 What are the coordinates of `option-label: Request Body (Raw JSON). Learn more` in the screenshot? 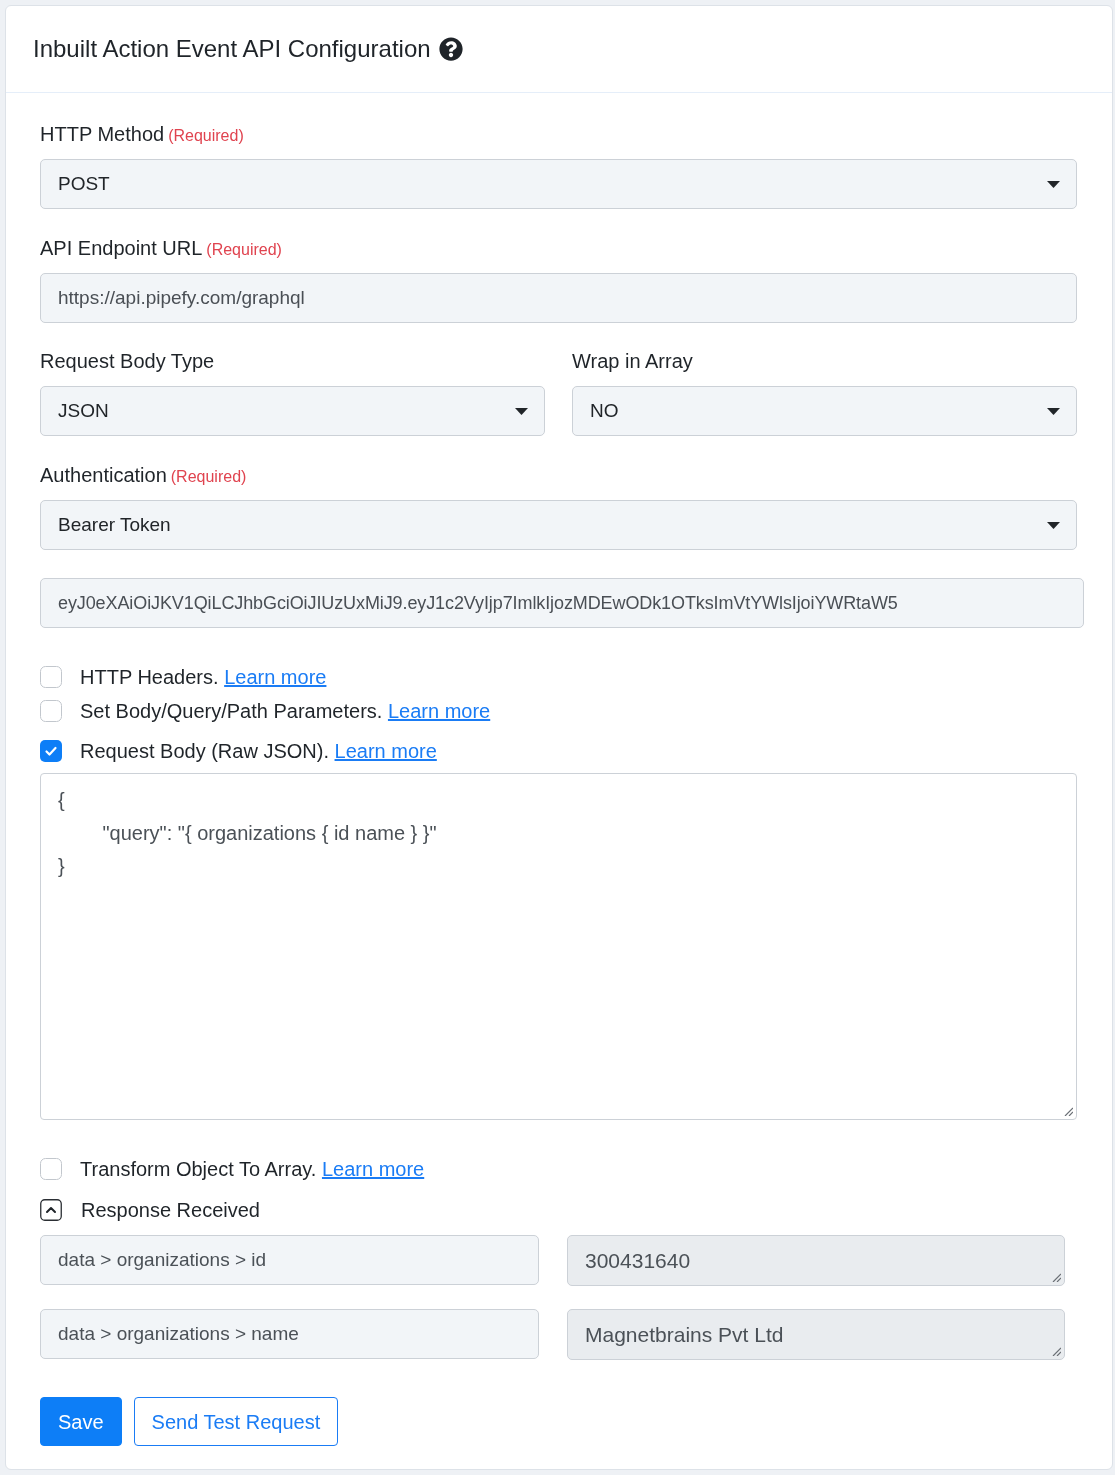 It's located at (258, 751).